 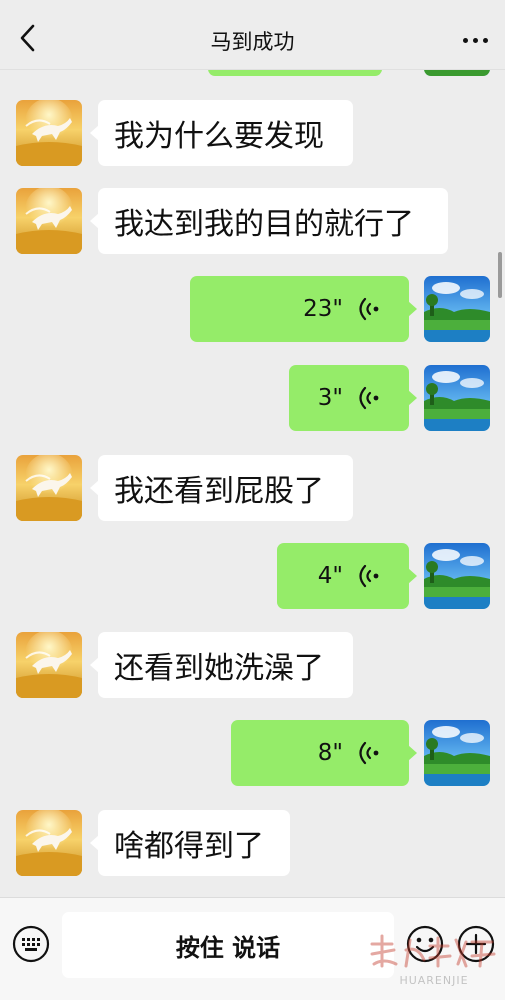 I want to click on voice-message-bubble: 23", so click(x=303, y=309).